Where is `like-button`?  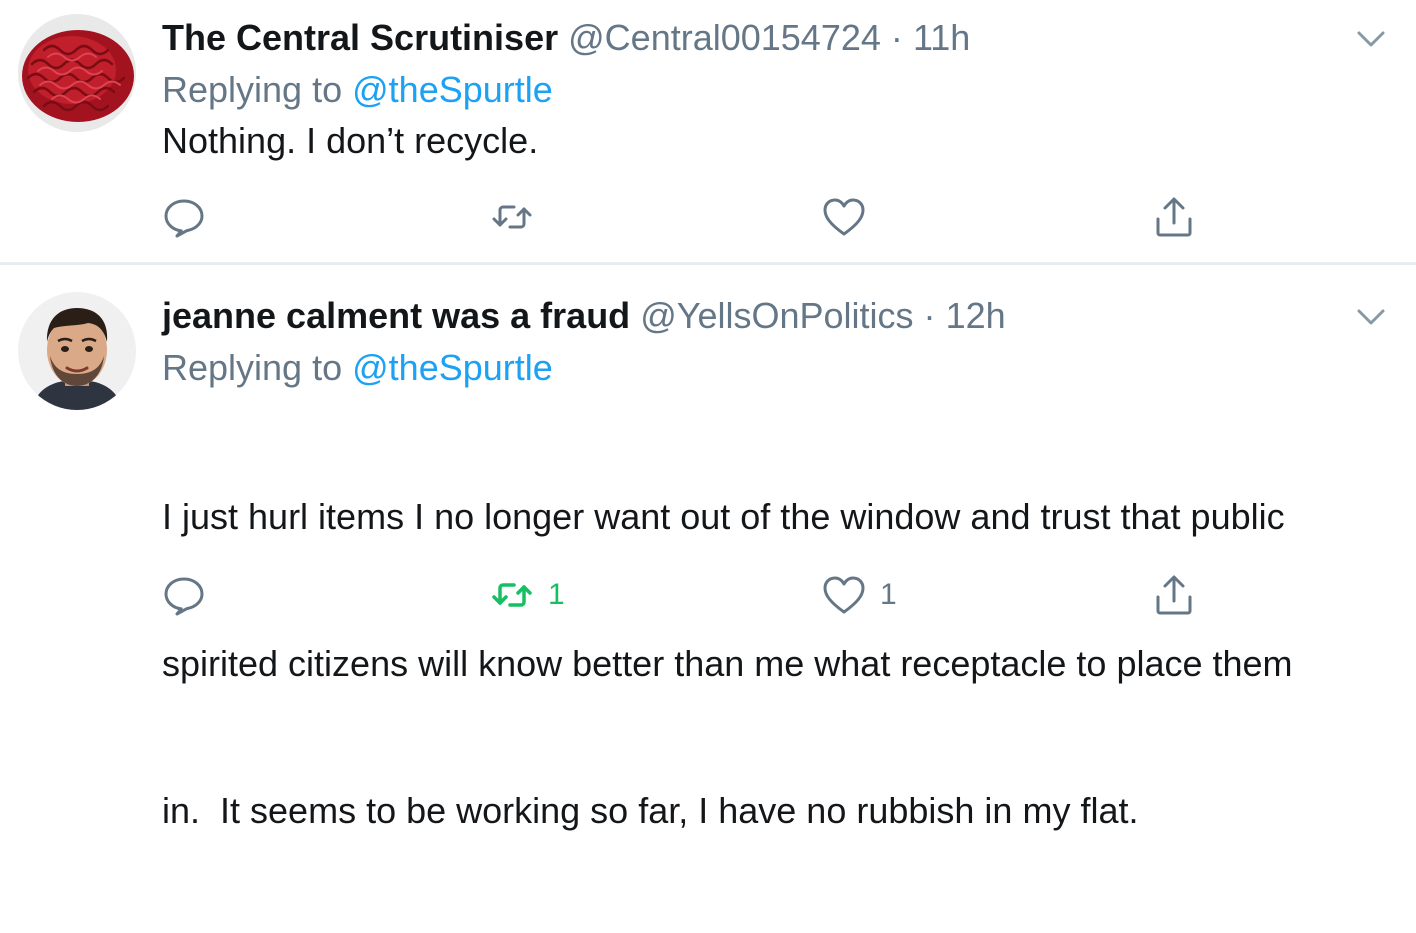
like-button is located at coordinates (851, 217).